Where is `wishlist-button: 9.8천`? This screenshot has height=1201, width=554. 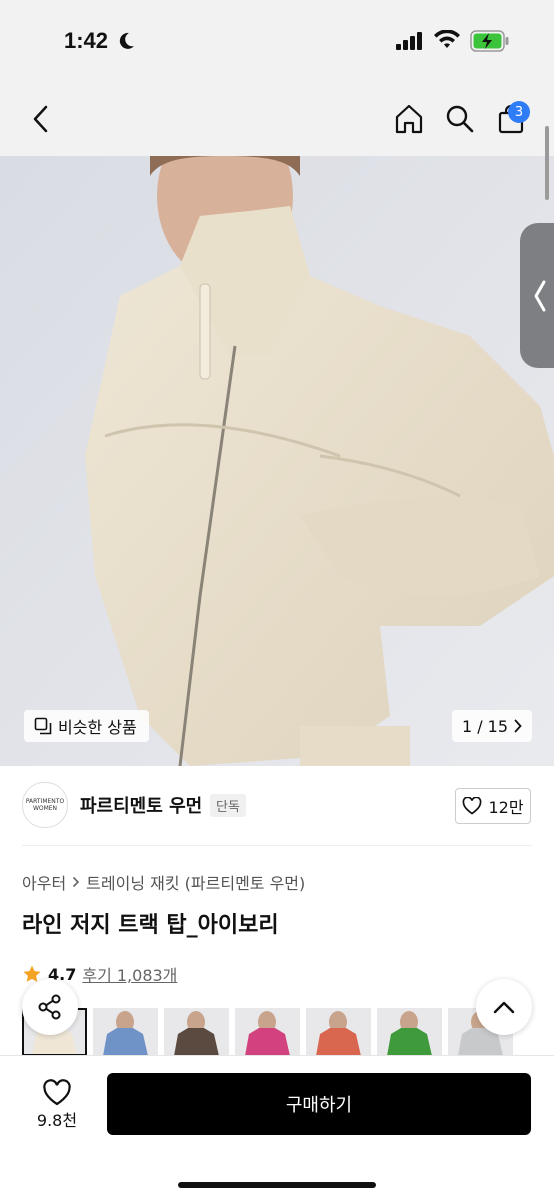
wishlist-button: 9.8천 is located at coordinates (57, 1105).